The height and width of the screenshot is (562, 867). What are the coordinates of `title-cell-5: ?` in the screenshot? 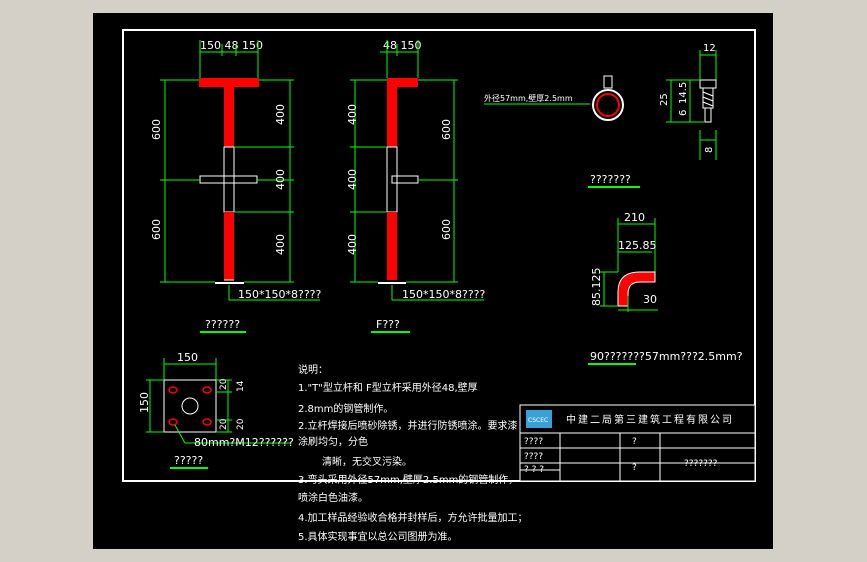 It's located at (634, 468).